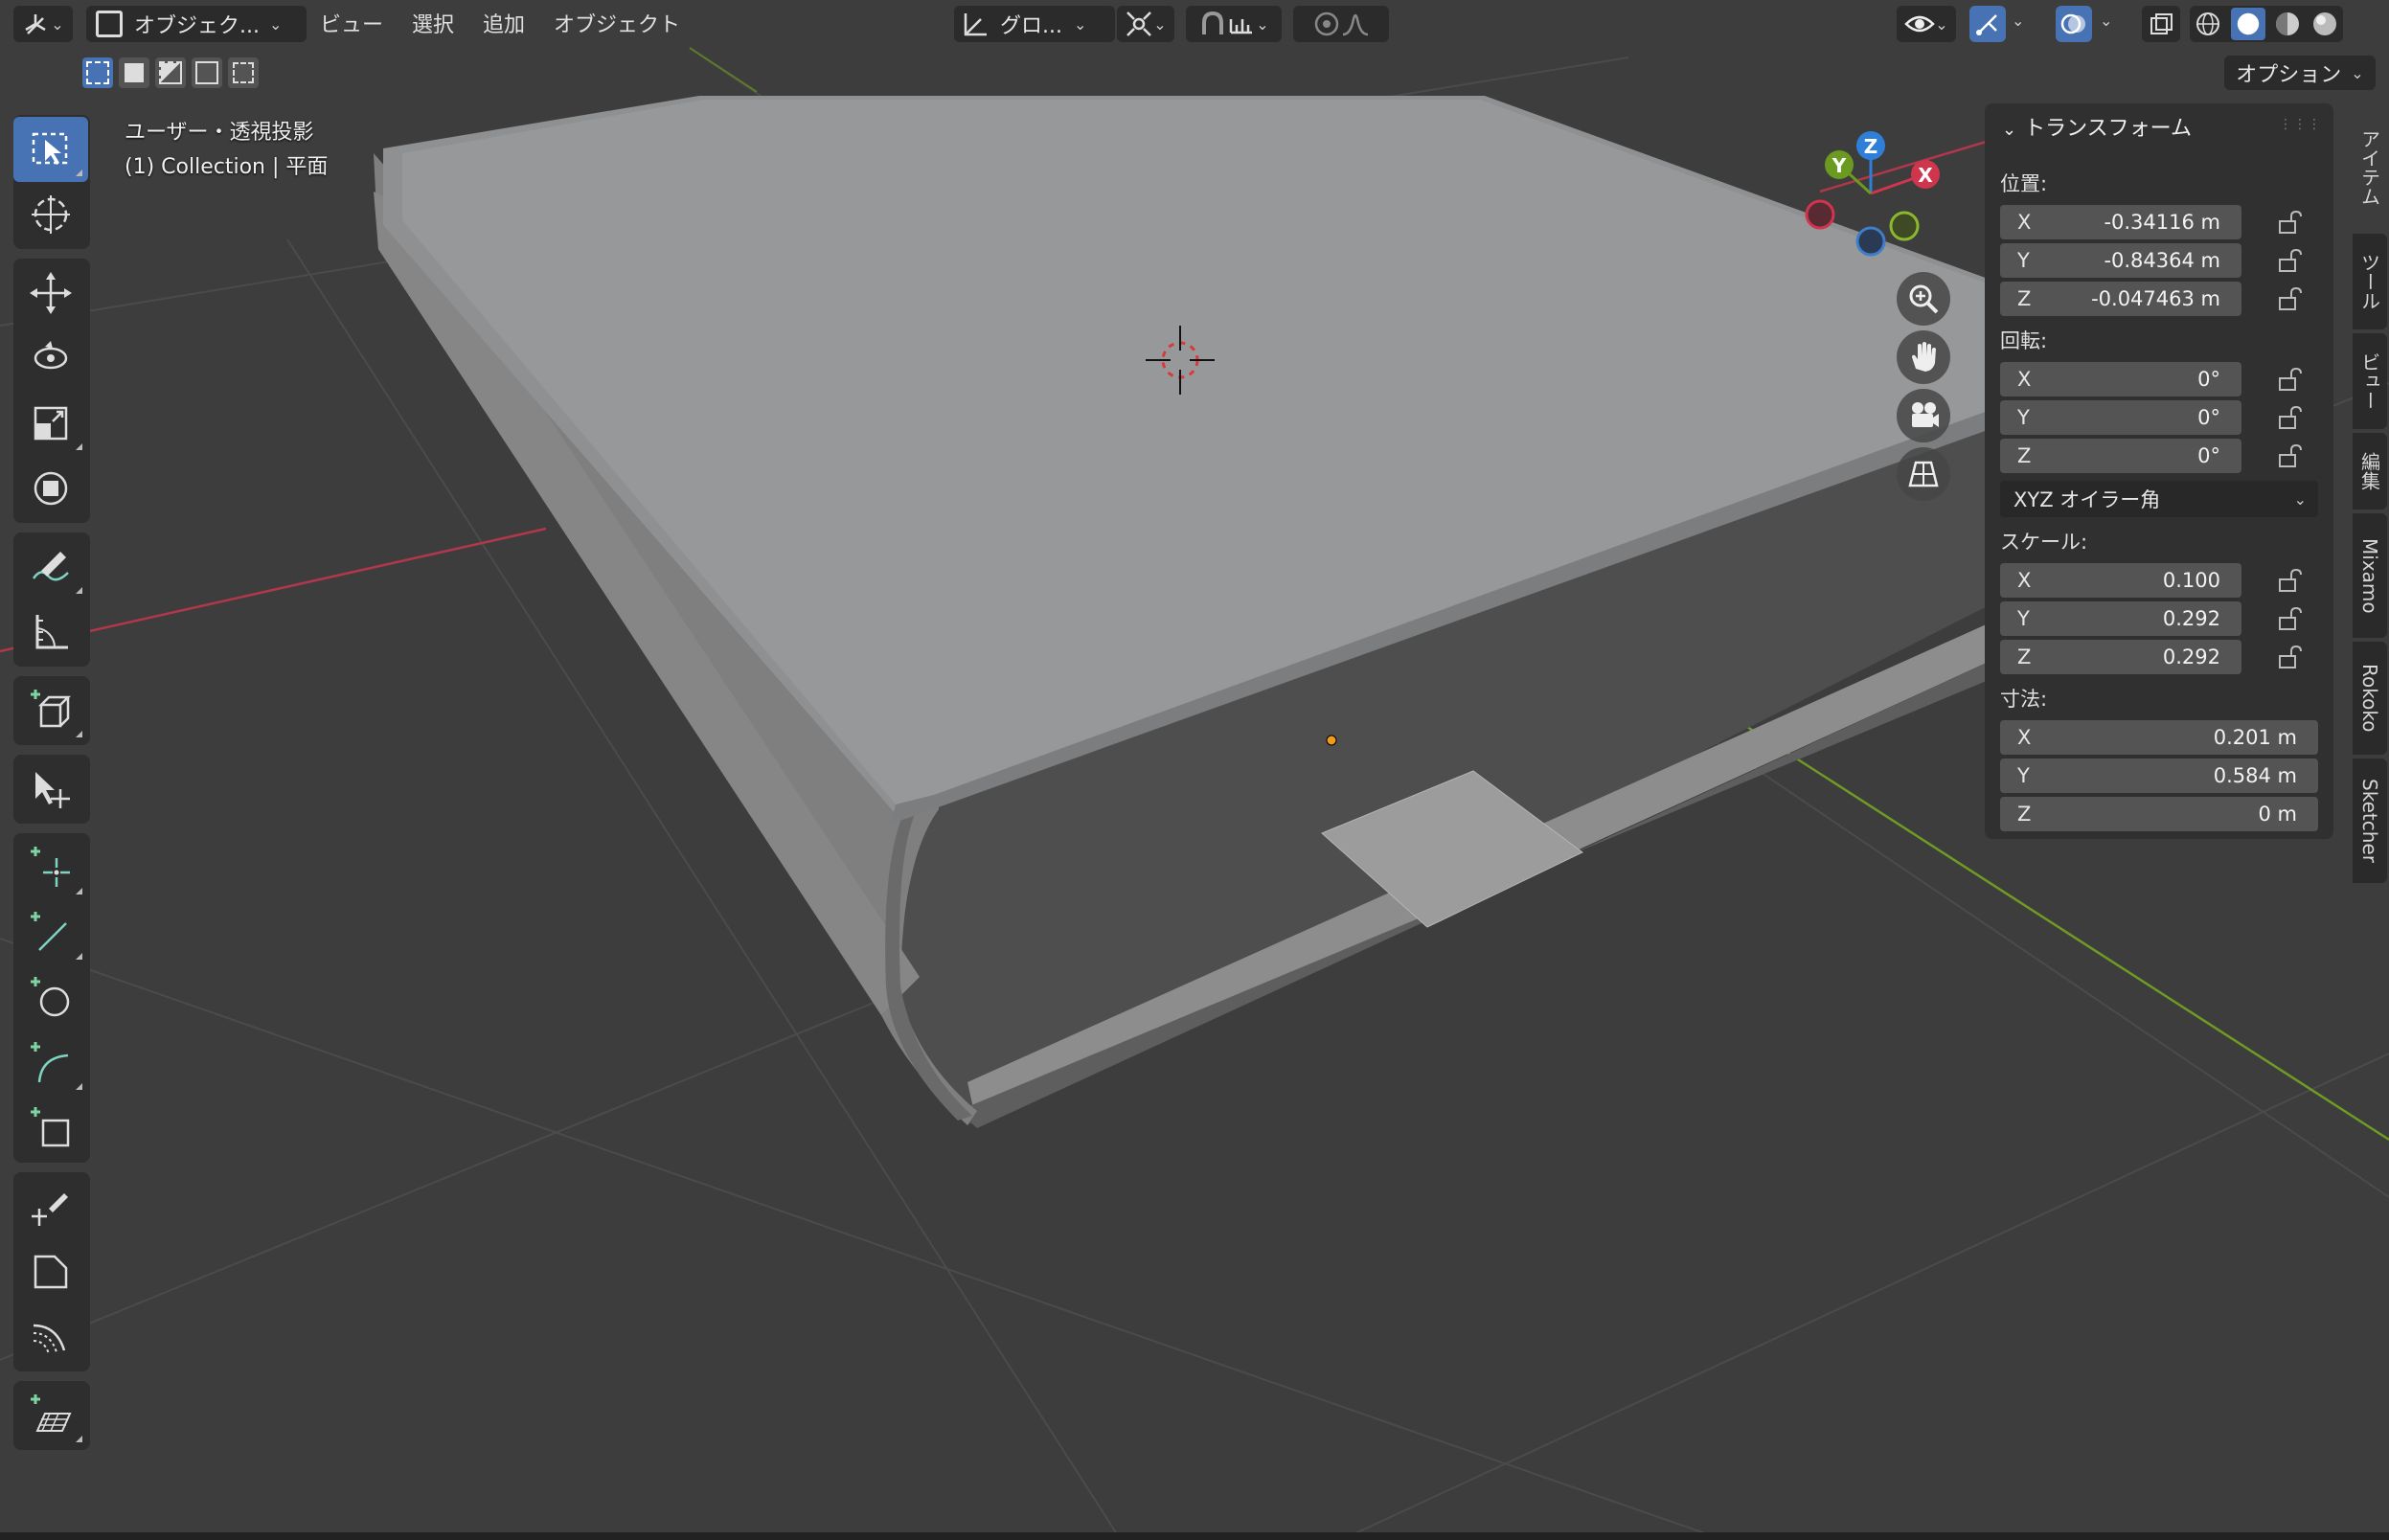 The height and width of the screenshot is (1540, 2389). What do you see at coordinates (43, 24) in the screenshot?
I see `editor-type-button: ⌄` at bounding box center [43, 24].